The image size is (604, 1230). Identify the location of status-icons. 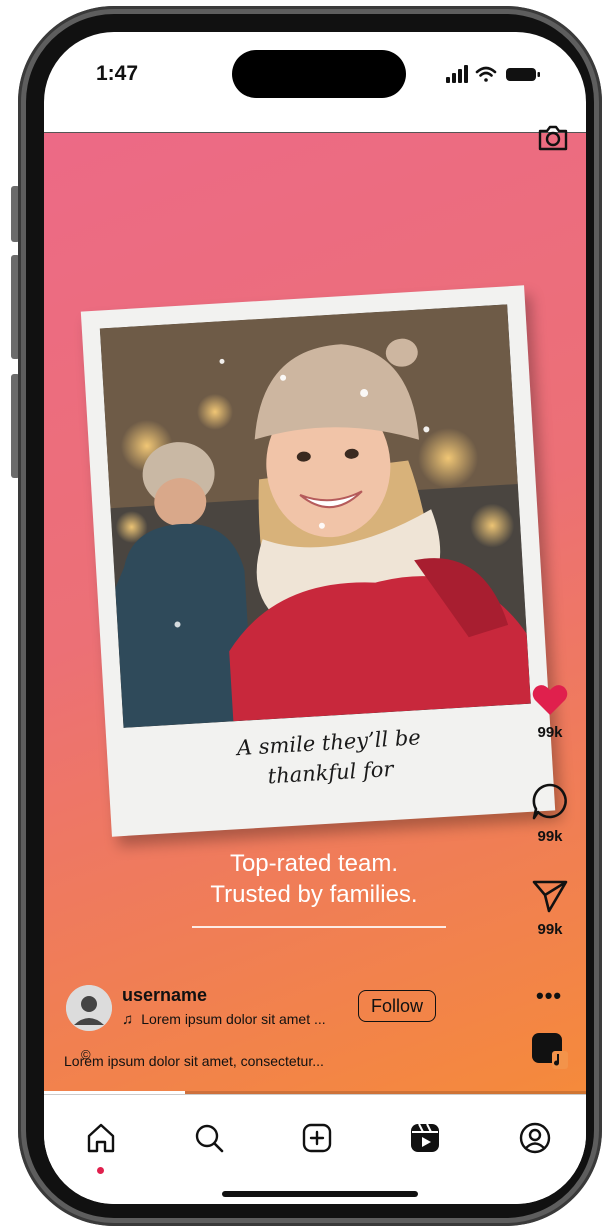
(493, 74).